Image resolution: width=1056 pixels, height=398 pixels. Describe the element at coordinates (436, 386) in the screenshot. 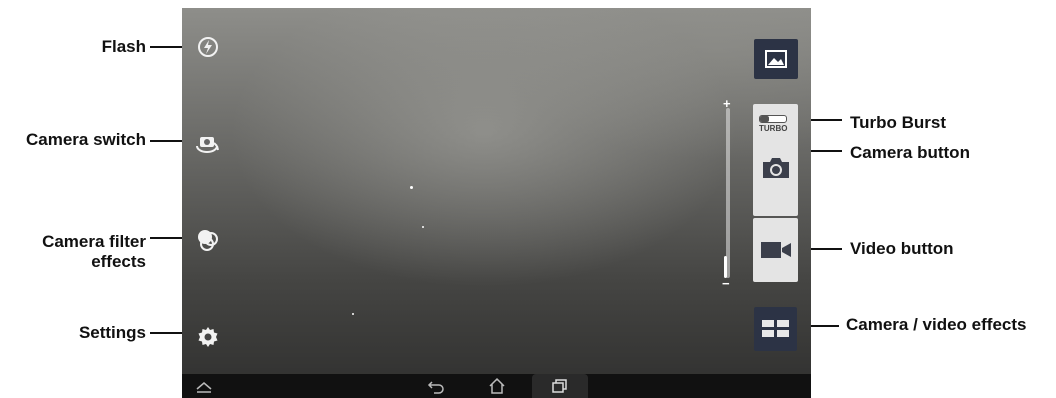

I see `back-icon` at that location.